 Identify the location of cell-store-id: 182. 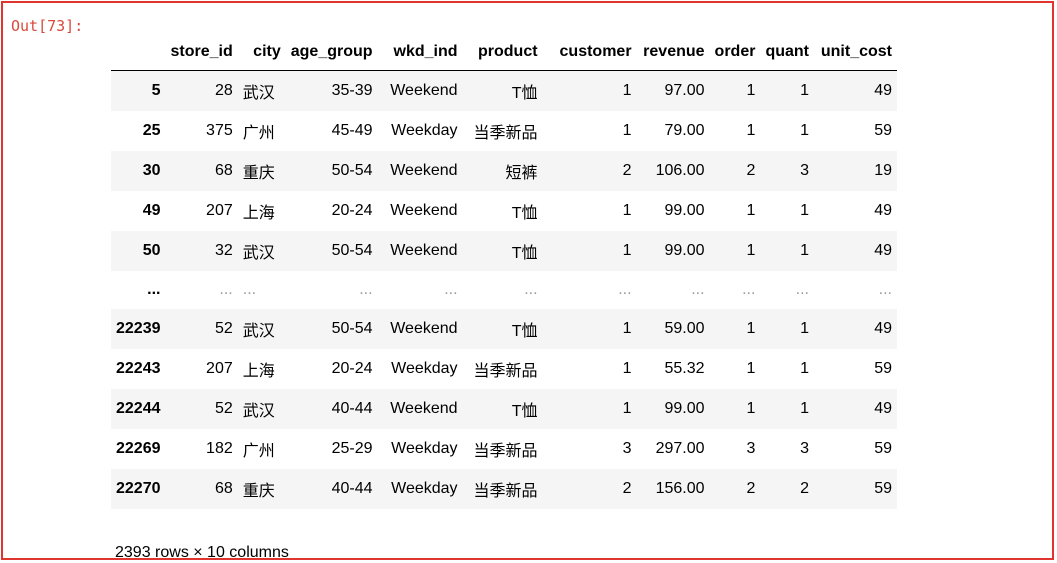
(219, 448).